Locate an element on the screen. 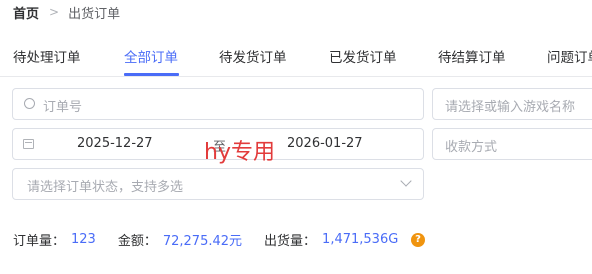 The image size is (592, 274). active-tab-indicator is located at coordinates (151, 74).